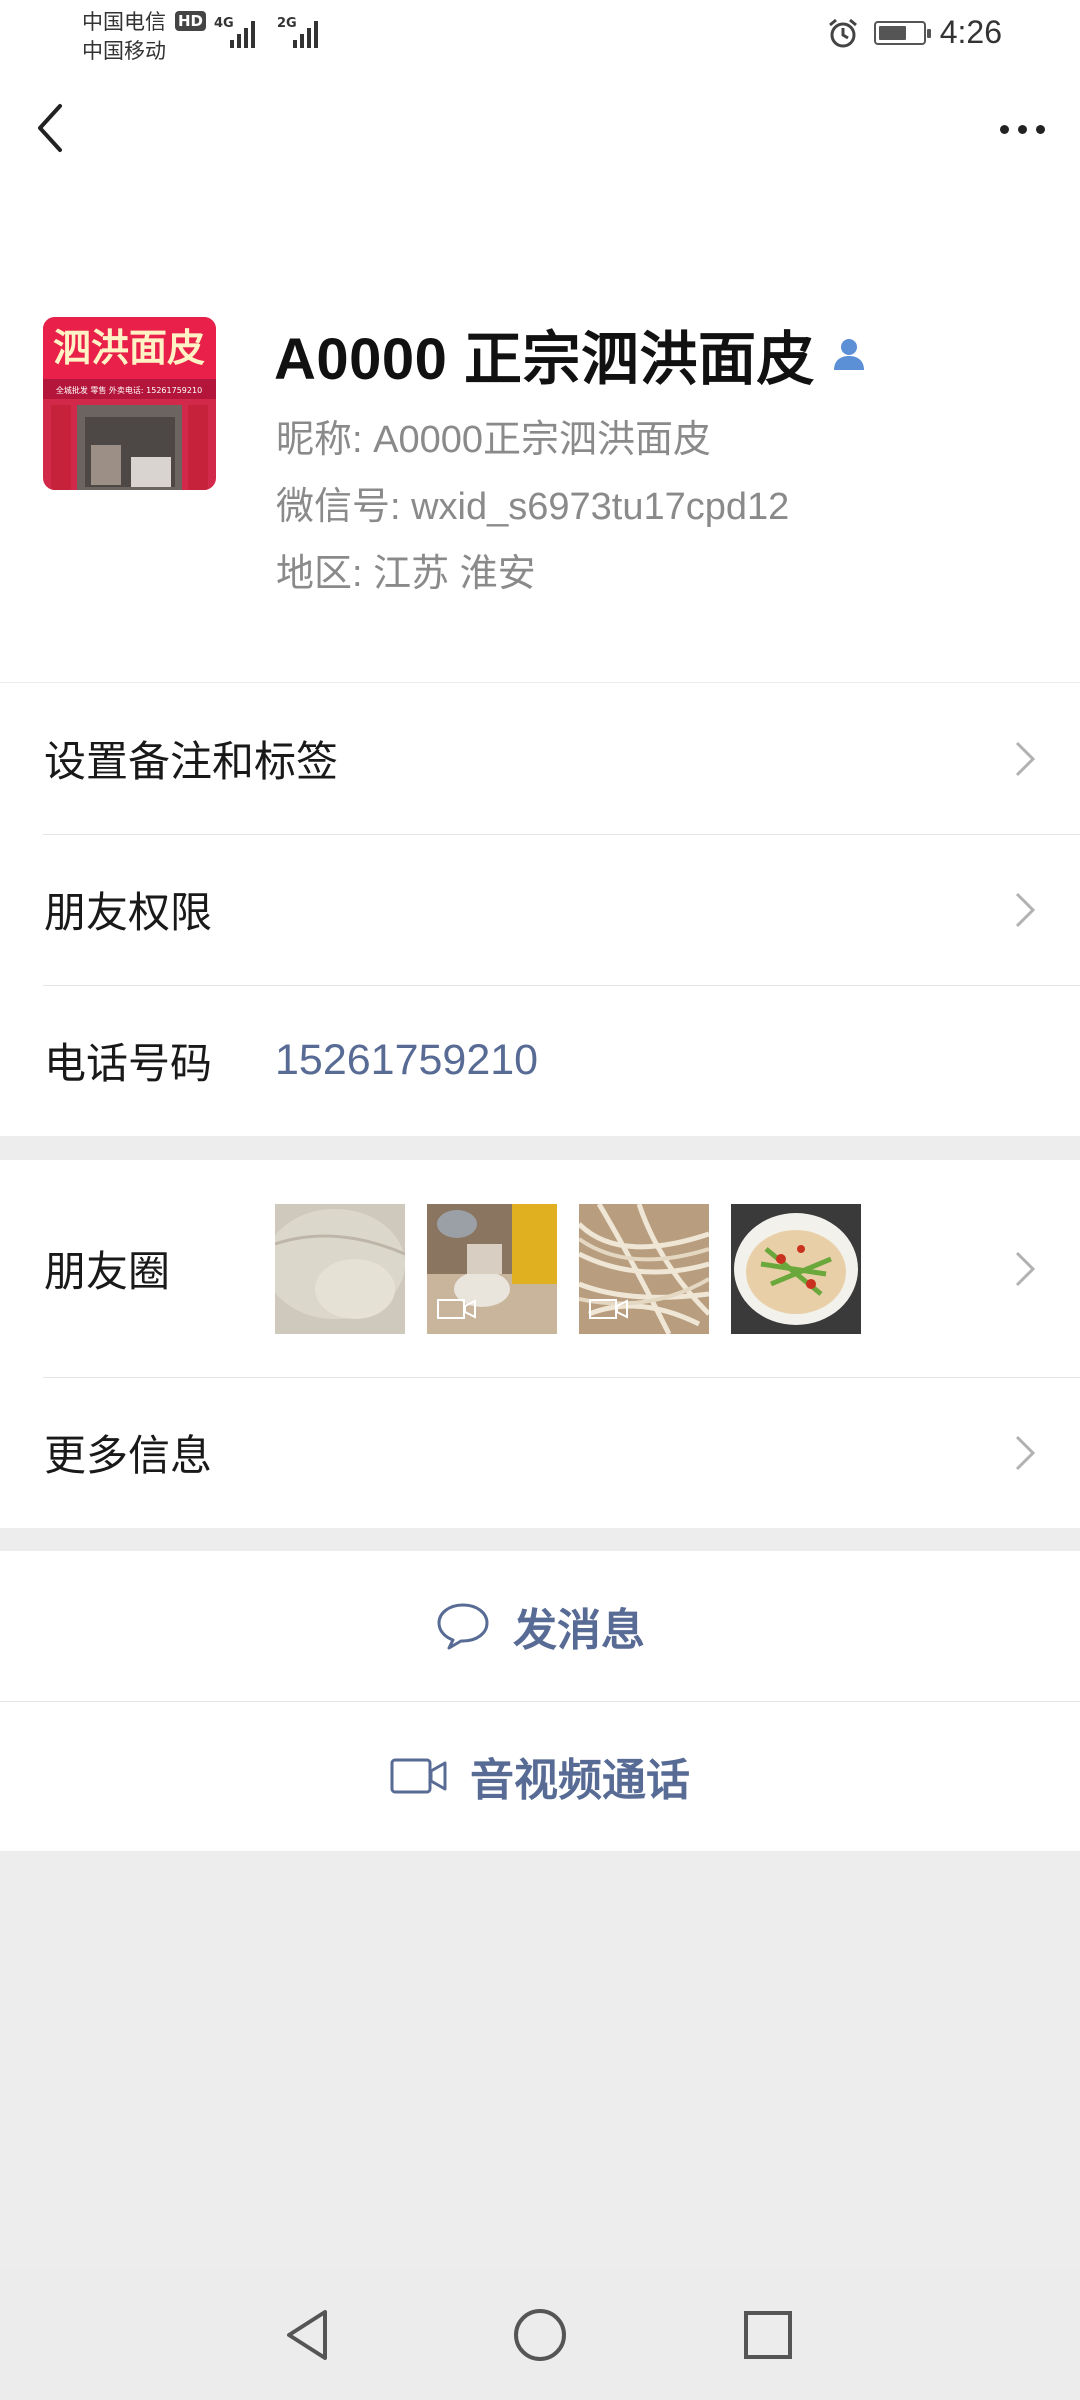 The height and width of the screenshot is (2400, 1080). I want to click on avatar: 泗洪面皮 全城批发 零售 外卖电话: 15261759210, so click(129, 403).